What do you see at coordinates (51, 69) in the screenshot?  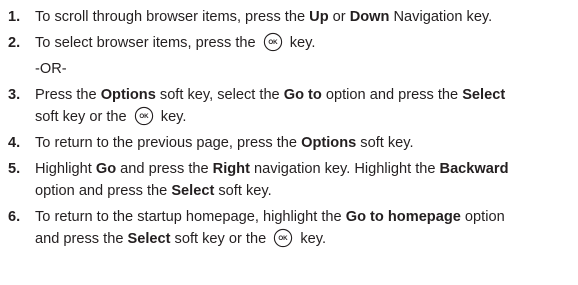 I see `alternative-separator: -OR-` at bounding box center [51, 69].